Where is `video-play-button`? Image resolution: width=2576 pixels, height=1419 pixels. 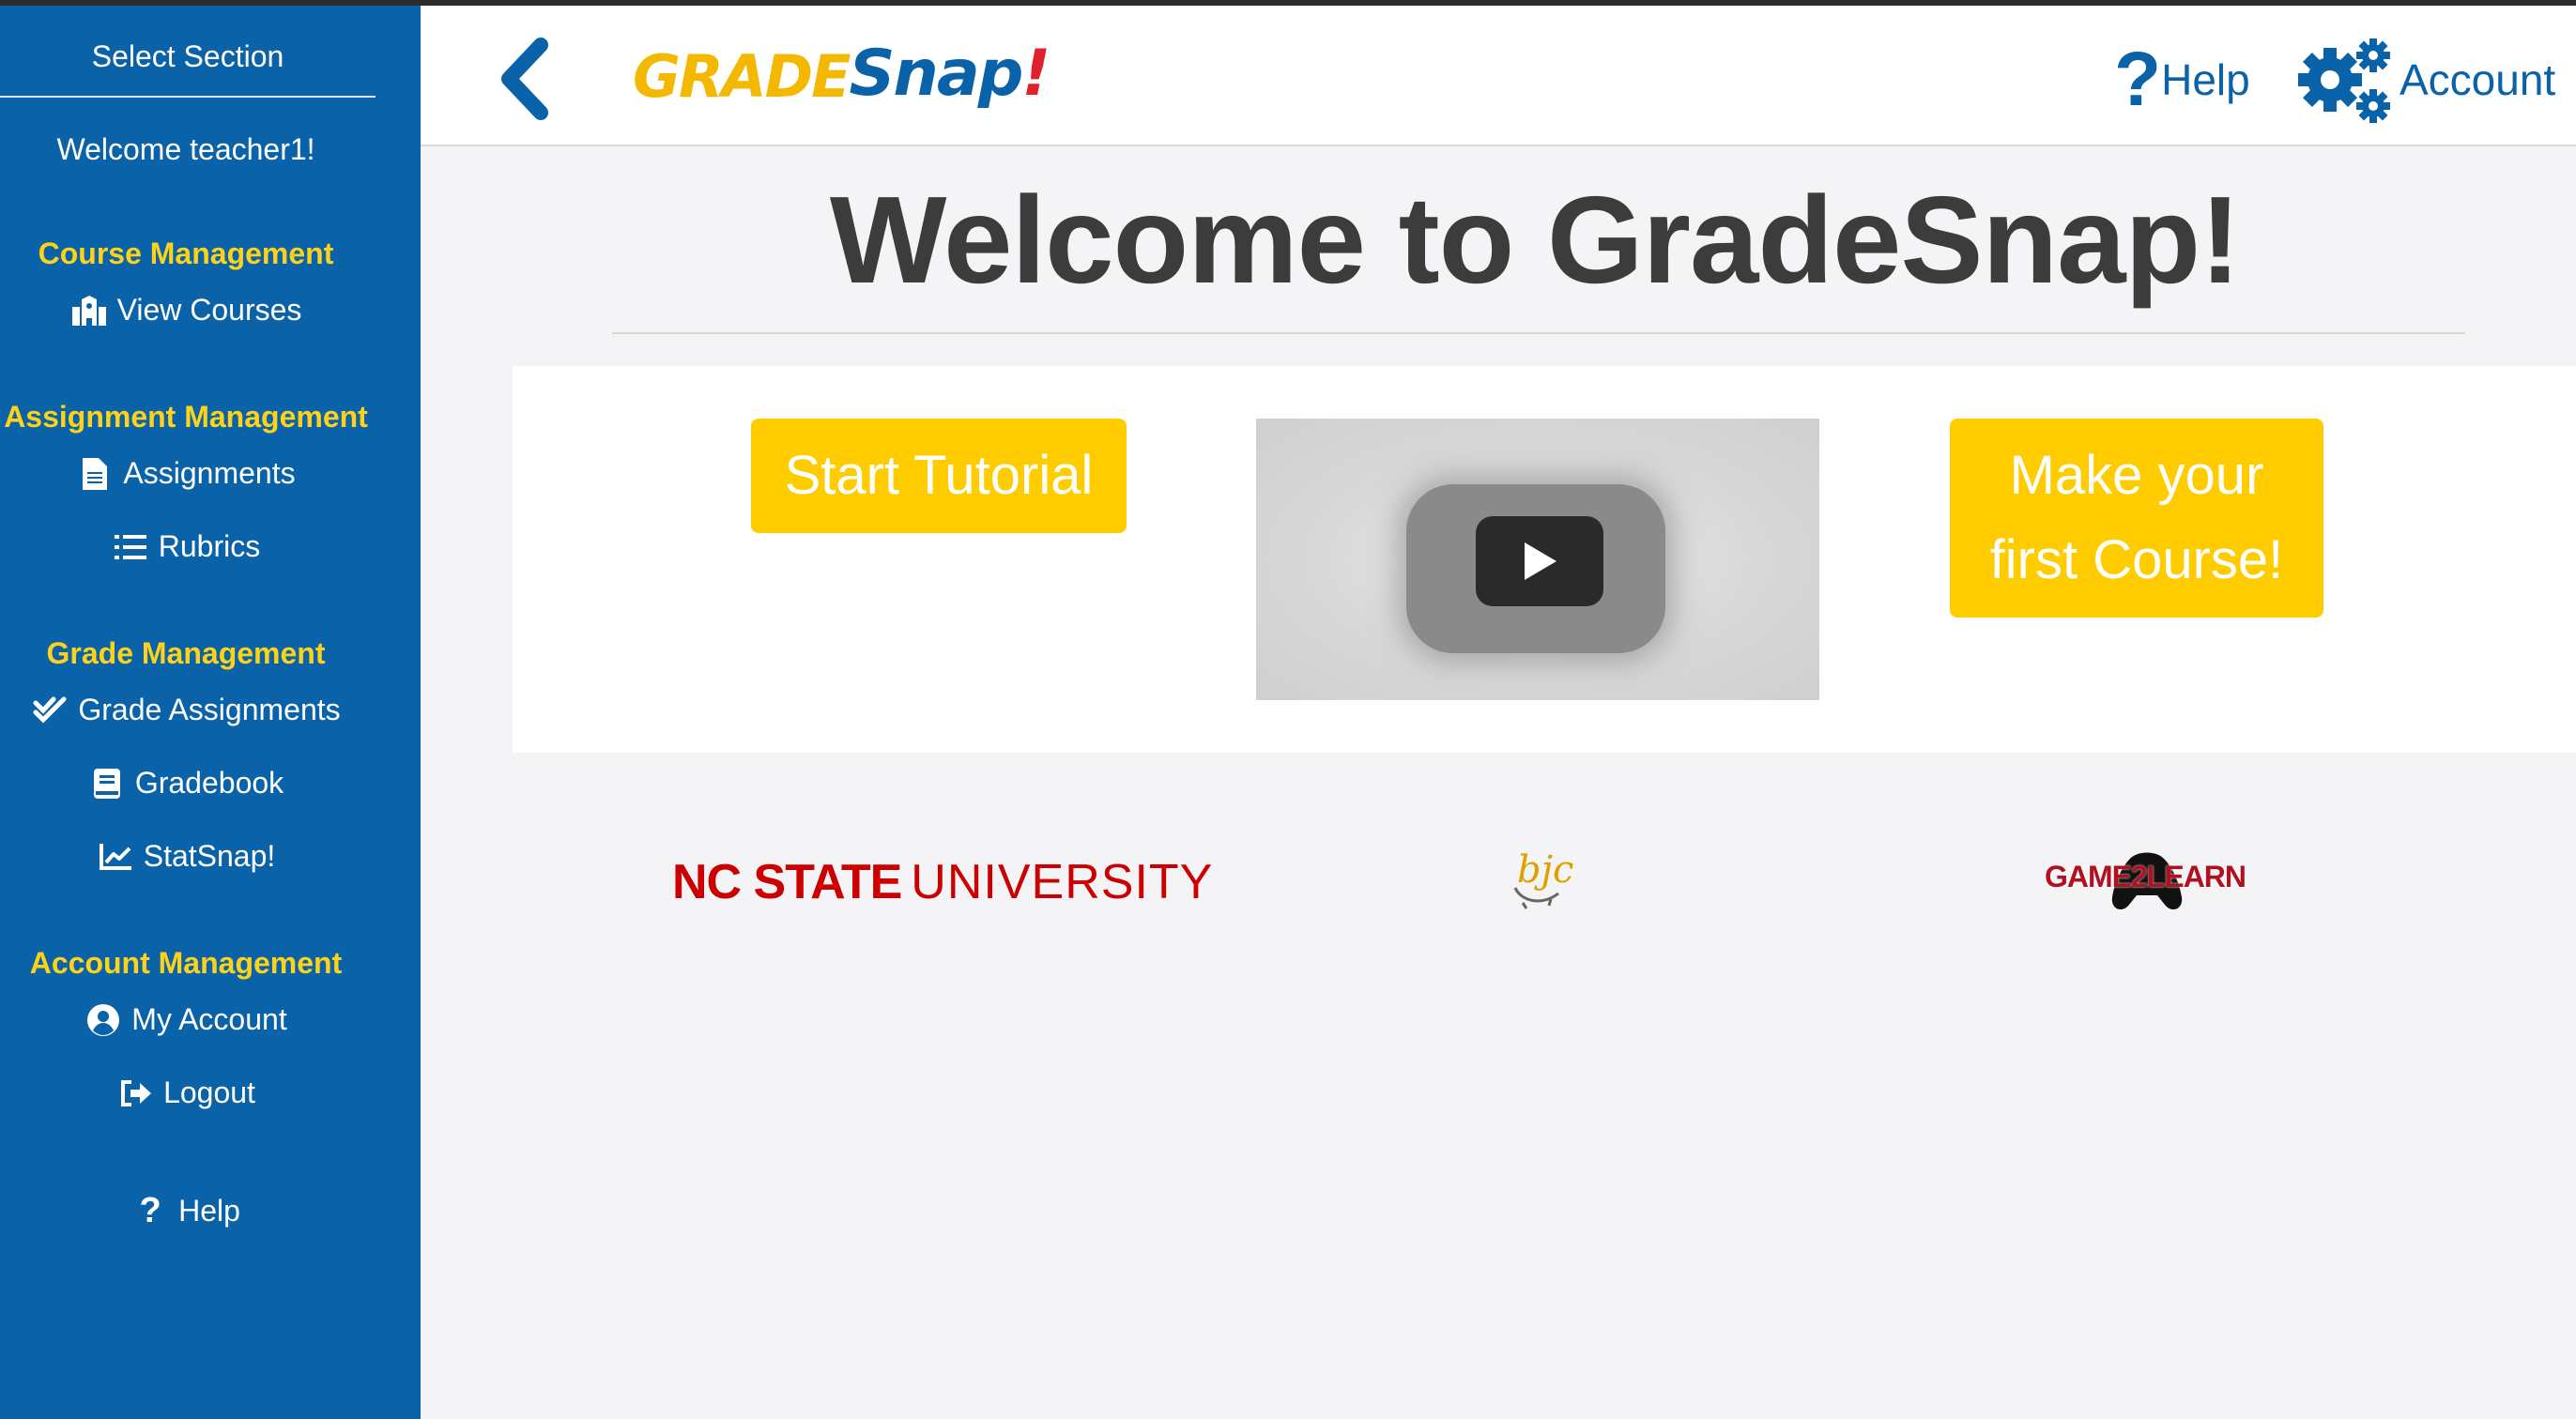
video-play-button is located at coordinates (1539, 561).